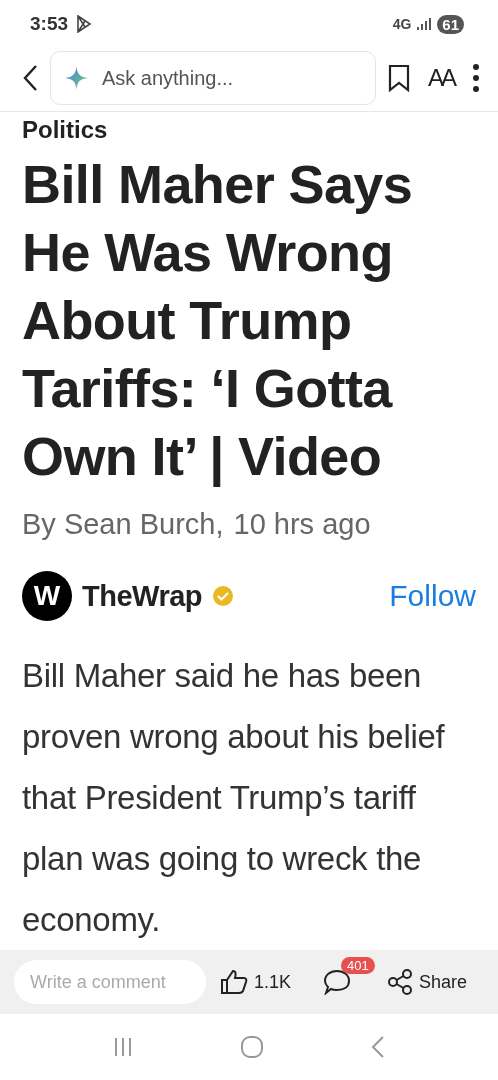 This screenshot has width=498, height=1080. Describe the element at coordinates (400, 982) in the screenshot. I see `share-icon` at that location.